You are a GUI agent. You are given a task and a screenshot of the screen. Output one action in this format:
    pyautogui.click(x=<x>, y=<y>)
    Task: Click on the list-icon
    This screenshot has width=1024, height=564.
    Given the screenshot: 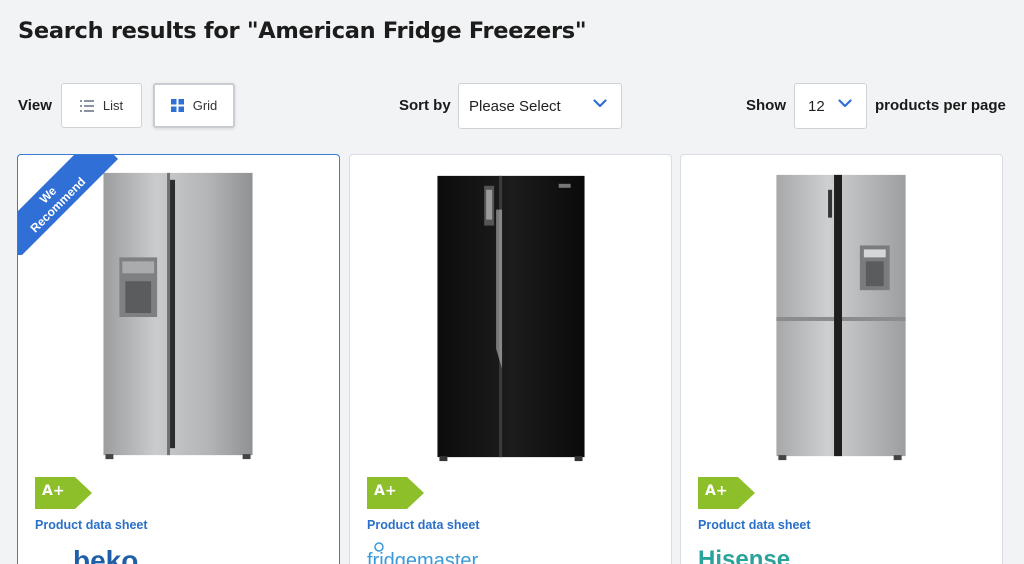 What is the action you would take?
    pyautogui.click(x=86, y=105)
    